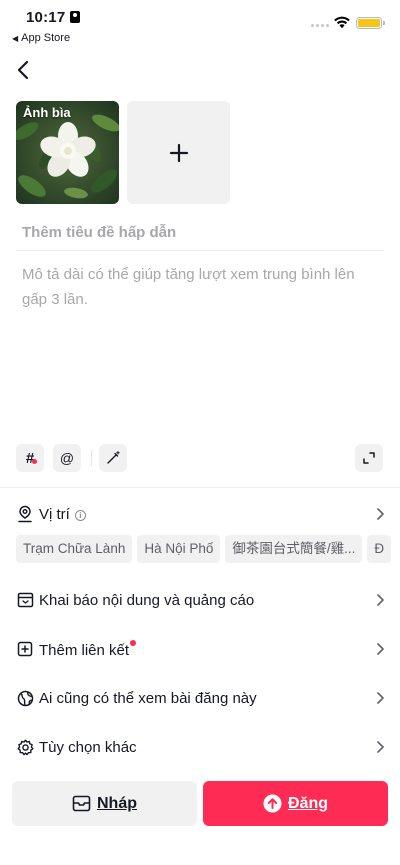  I want to click on expand-button, so click(369, 458).